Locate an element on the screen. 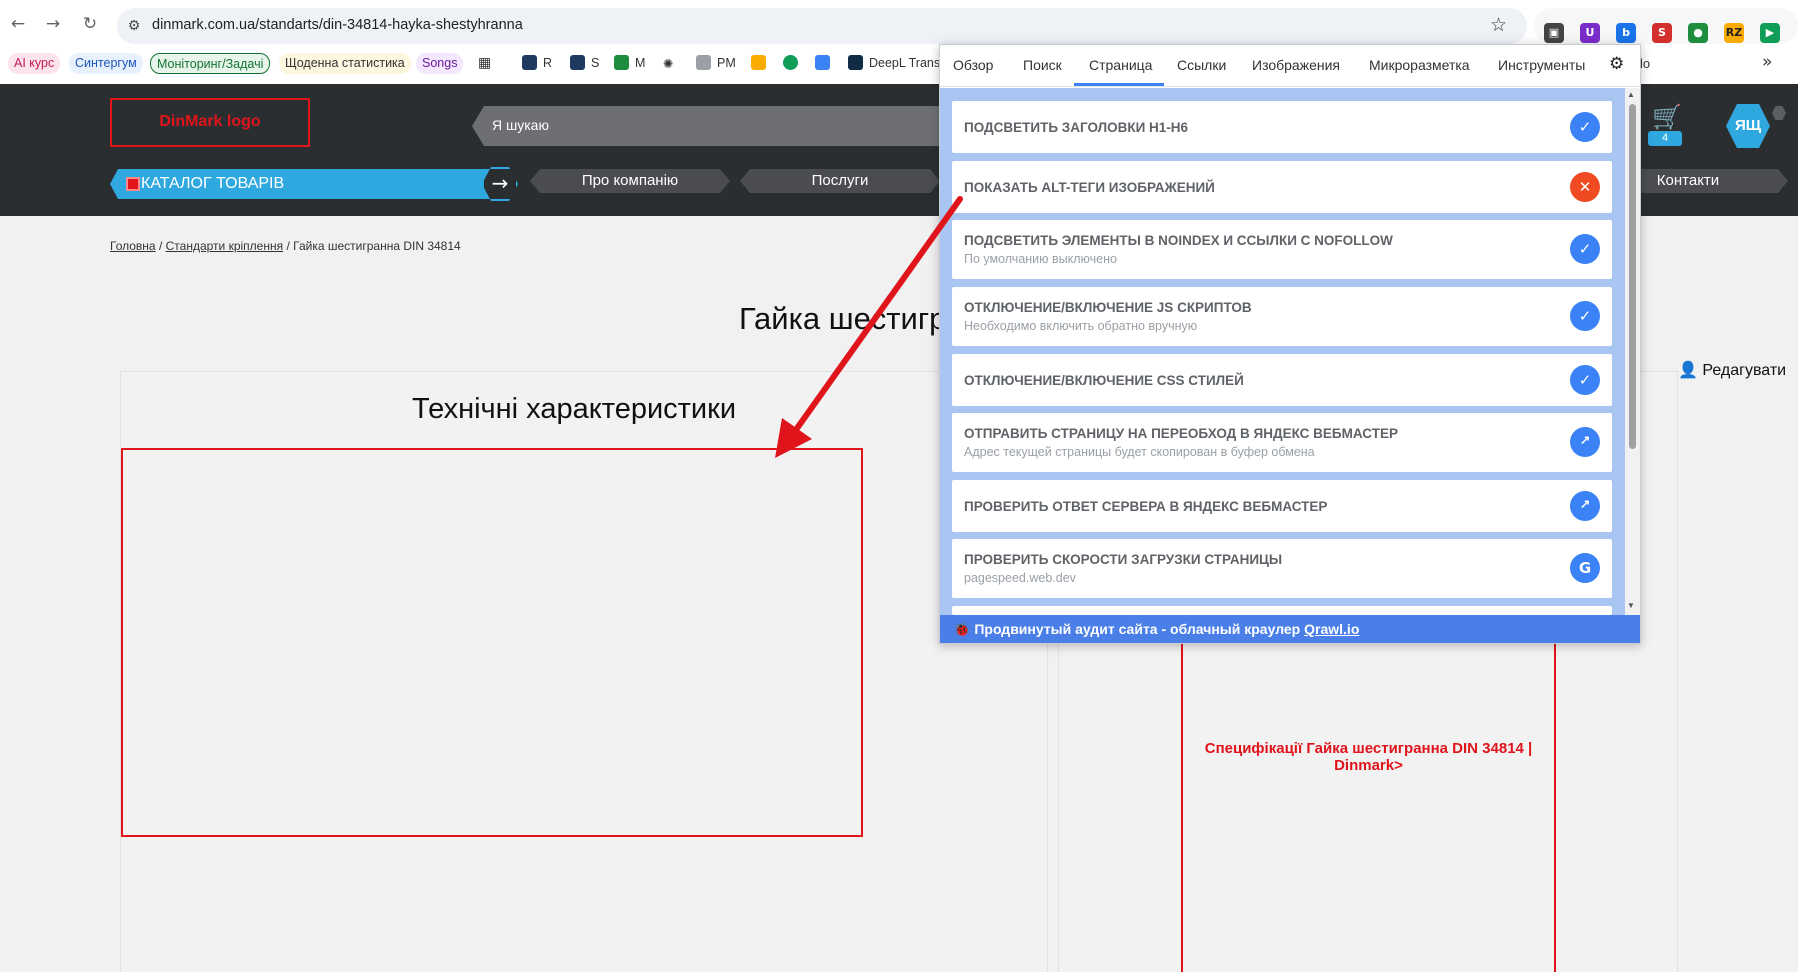 Image resolution: width=1798 pixels, height=972 pixels. tab-links: Ссылки is located at coordinates (1201, 65).